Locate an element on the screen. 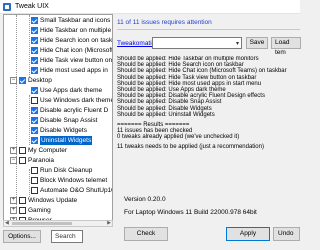 The width and height of the screenshot is (320, 250). tree-category-gaming: + Gaming is located at coordinates (30, 210).